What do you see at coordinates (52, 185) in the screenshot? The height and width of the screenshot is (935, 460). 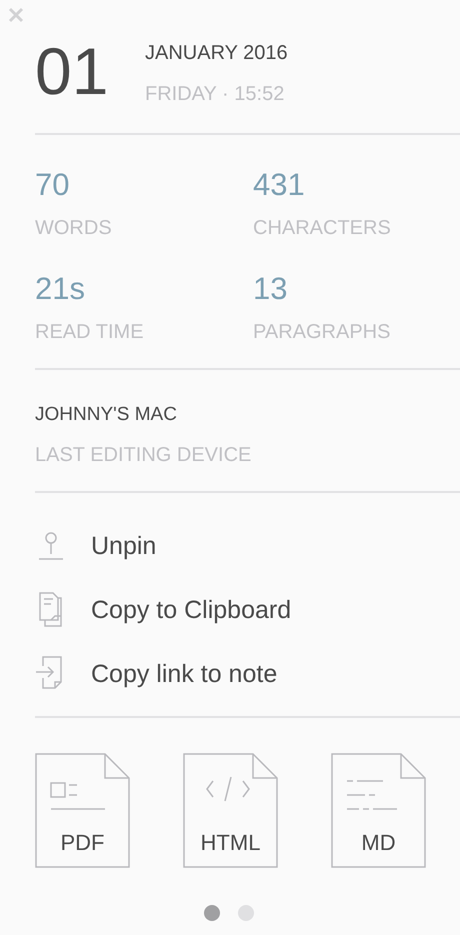 I see `stat-value: 70` at bounding box center [52, 185].